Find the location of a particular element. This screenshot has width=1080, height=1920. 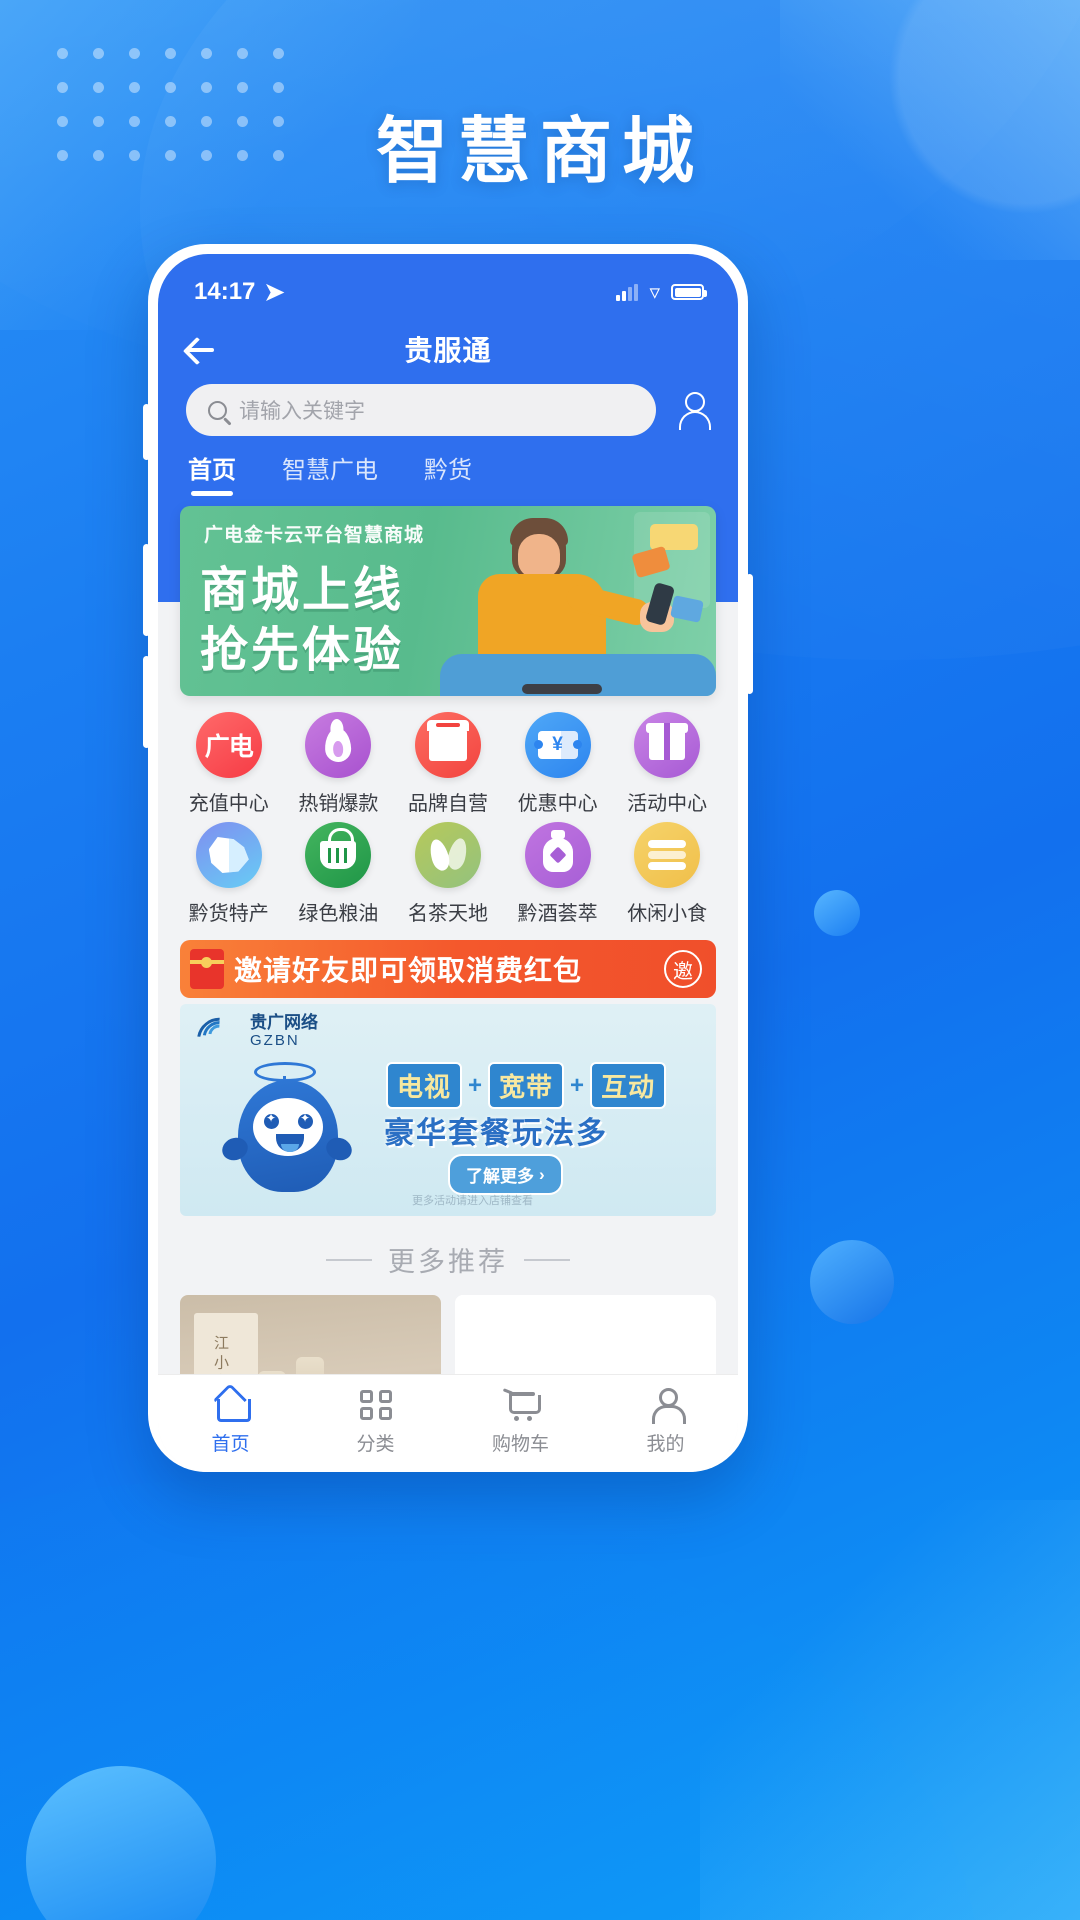

divider-line-left is located at coordinates (349, 1259).